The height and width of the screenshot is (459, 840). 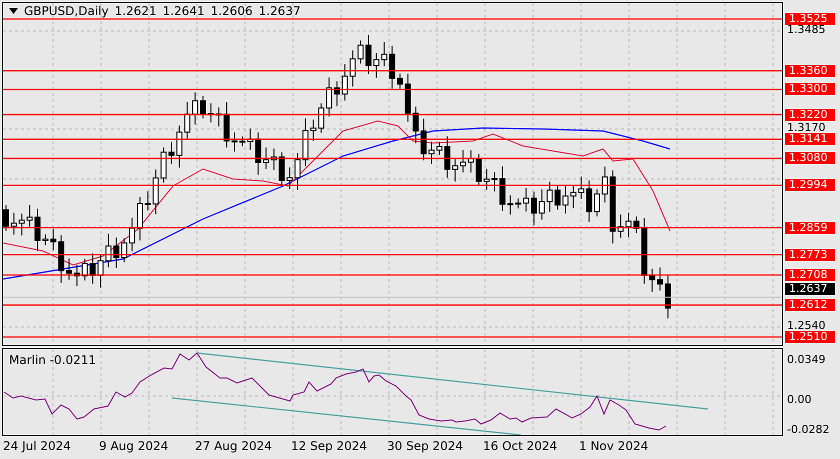 What do you see at coordinates (810, 114) in the screenshot?
I see `price-level-tag: 1.3220` at bounding box center [810, 114].